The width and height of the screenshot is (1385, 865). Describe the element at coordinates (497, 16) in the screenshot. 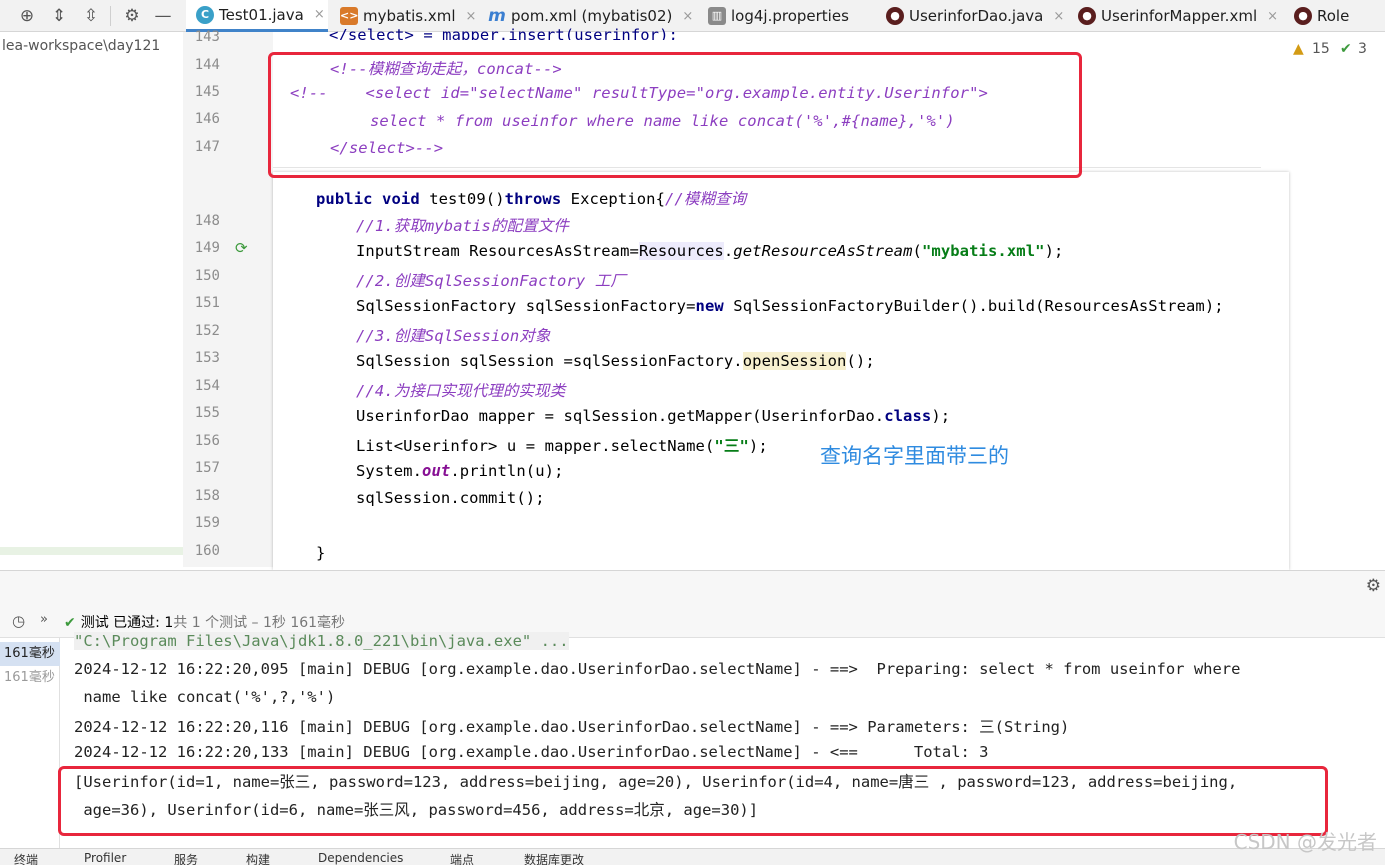

I see `maven-icon: m` at that location.